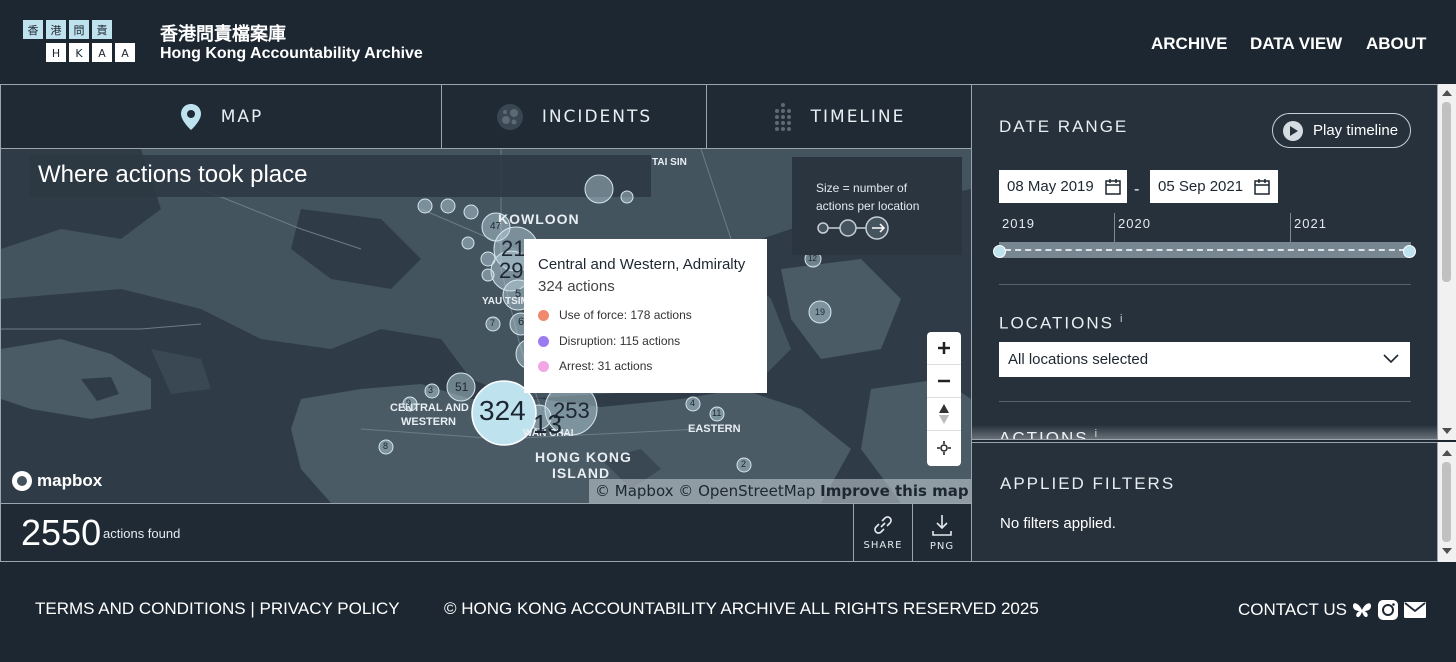 The image size is (1456, 662). Describe the element at coordinates (812, 258) in the screenshot. I see `cluster-count: 12` at that location.